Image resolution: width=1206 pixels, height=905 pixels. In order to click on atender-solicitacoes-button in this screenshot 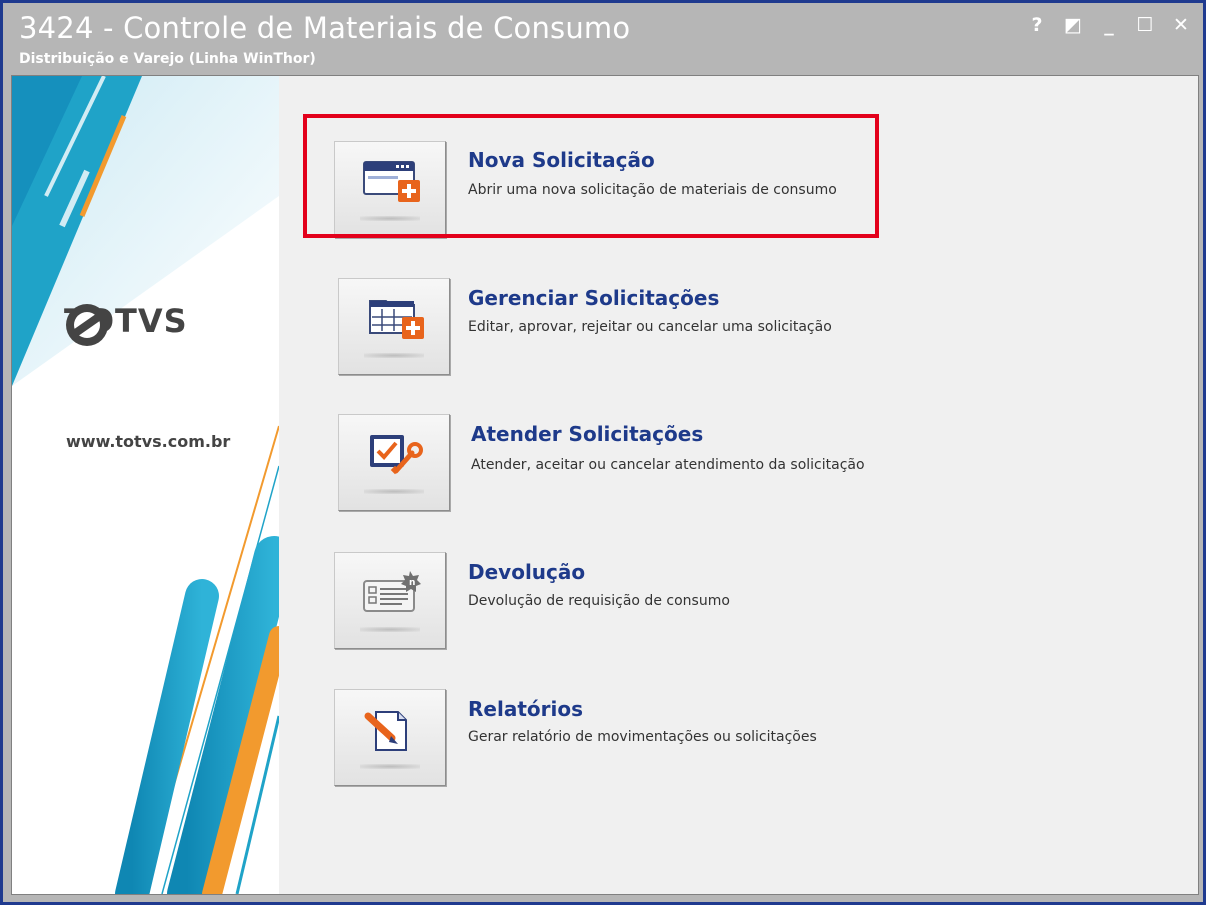, I will do `click(394, 462)`.